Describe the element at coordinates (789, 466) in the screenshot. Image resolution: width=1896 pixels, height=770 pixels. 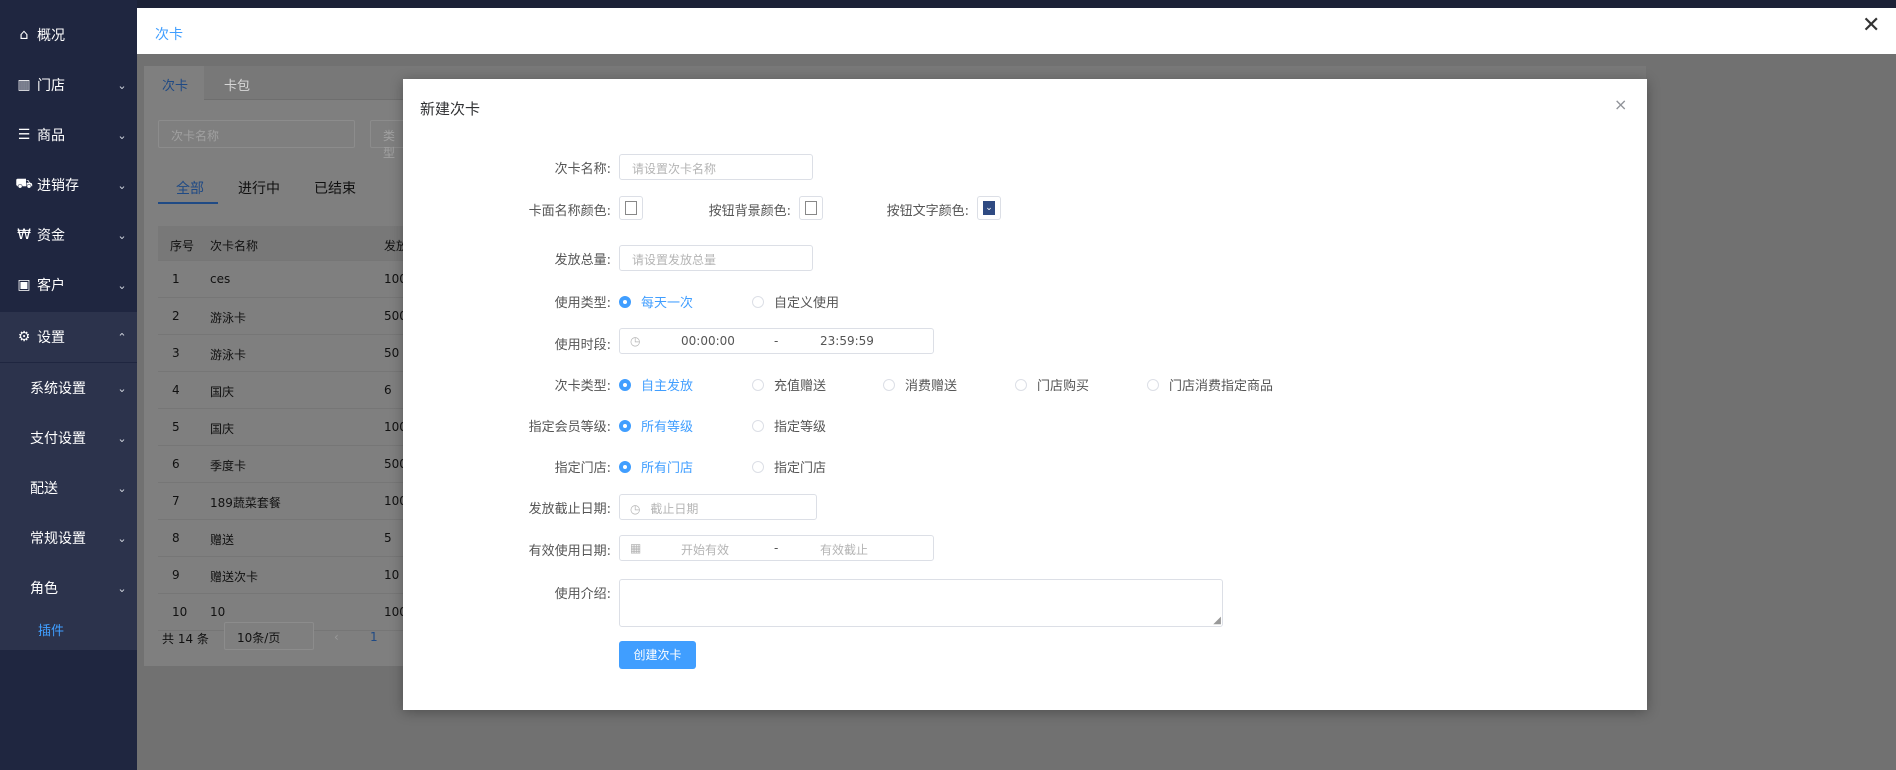
I see `store-specific-radio: 指定门店` at that location.